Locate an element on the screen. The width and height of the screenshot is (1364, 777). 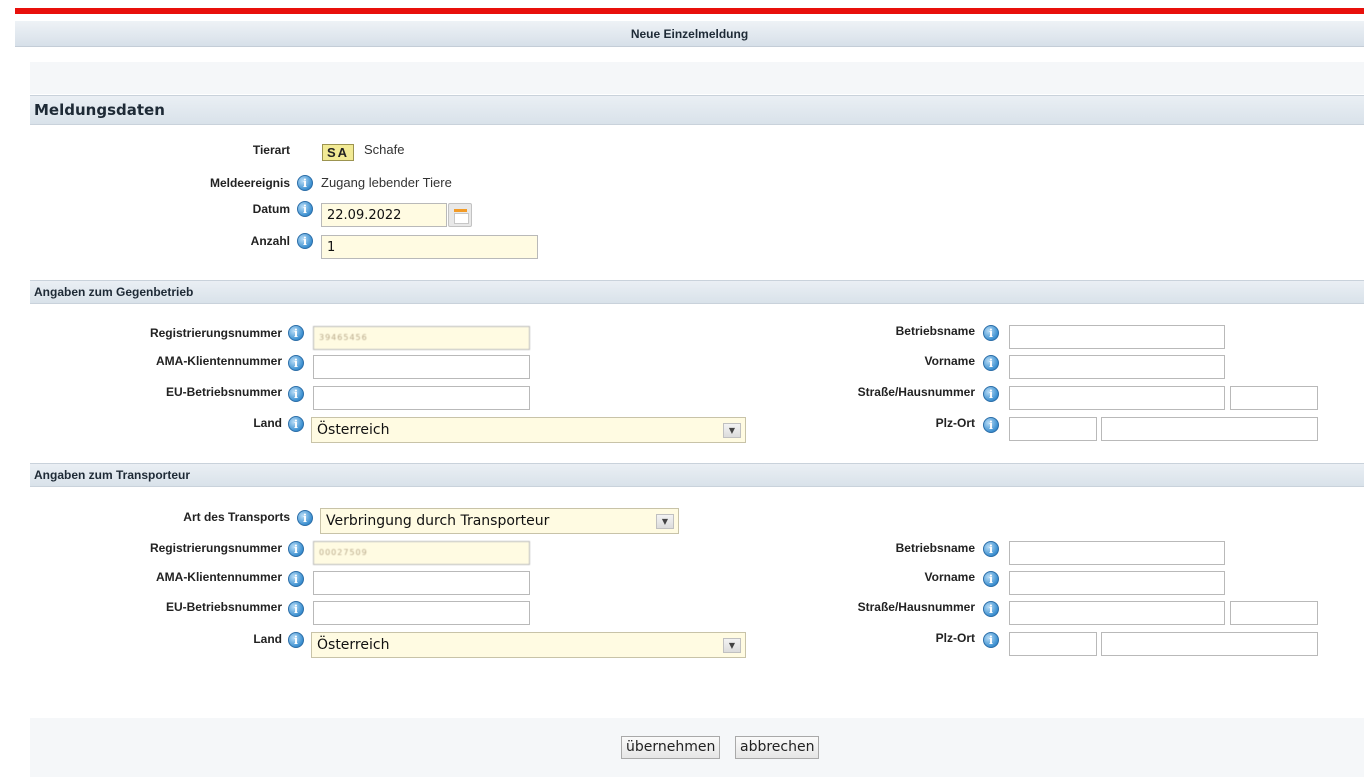
datum-input is located at coordinates (384, 215).